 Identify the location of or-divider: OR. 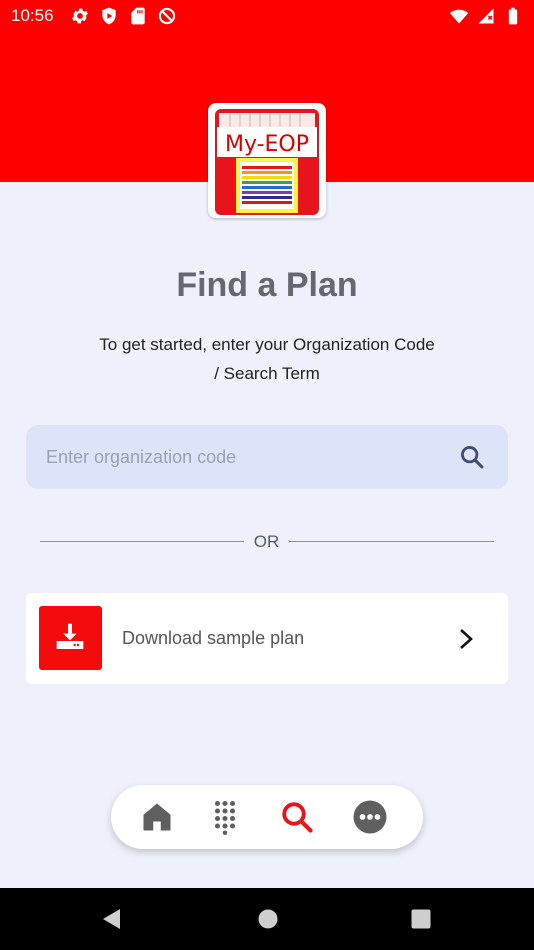
(267, 542).